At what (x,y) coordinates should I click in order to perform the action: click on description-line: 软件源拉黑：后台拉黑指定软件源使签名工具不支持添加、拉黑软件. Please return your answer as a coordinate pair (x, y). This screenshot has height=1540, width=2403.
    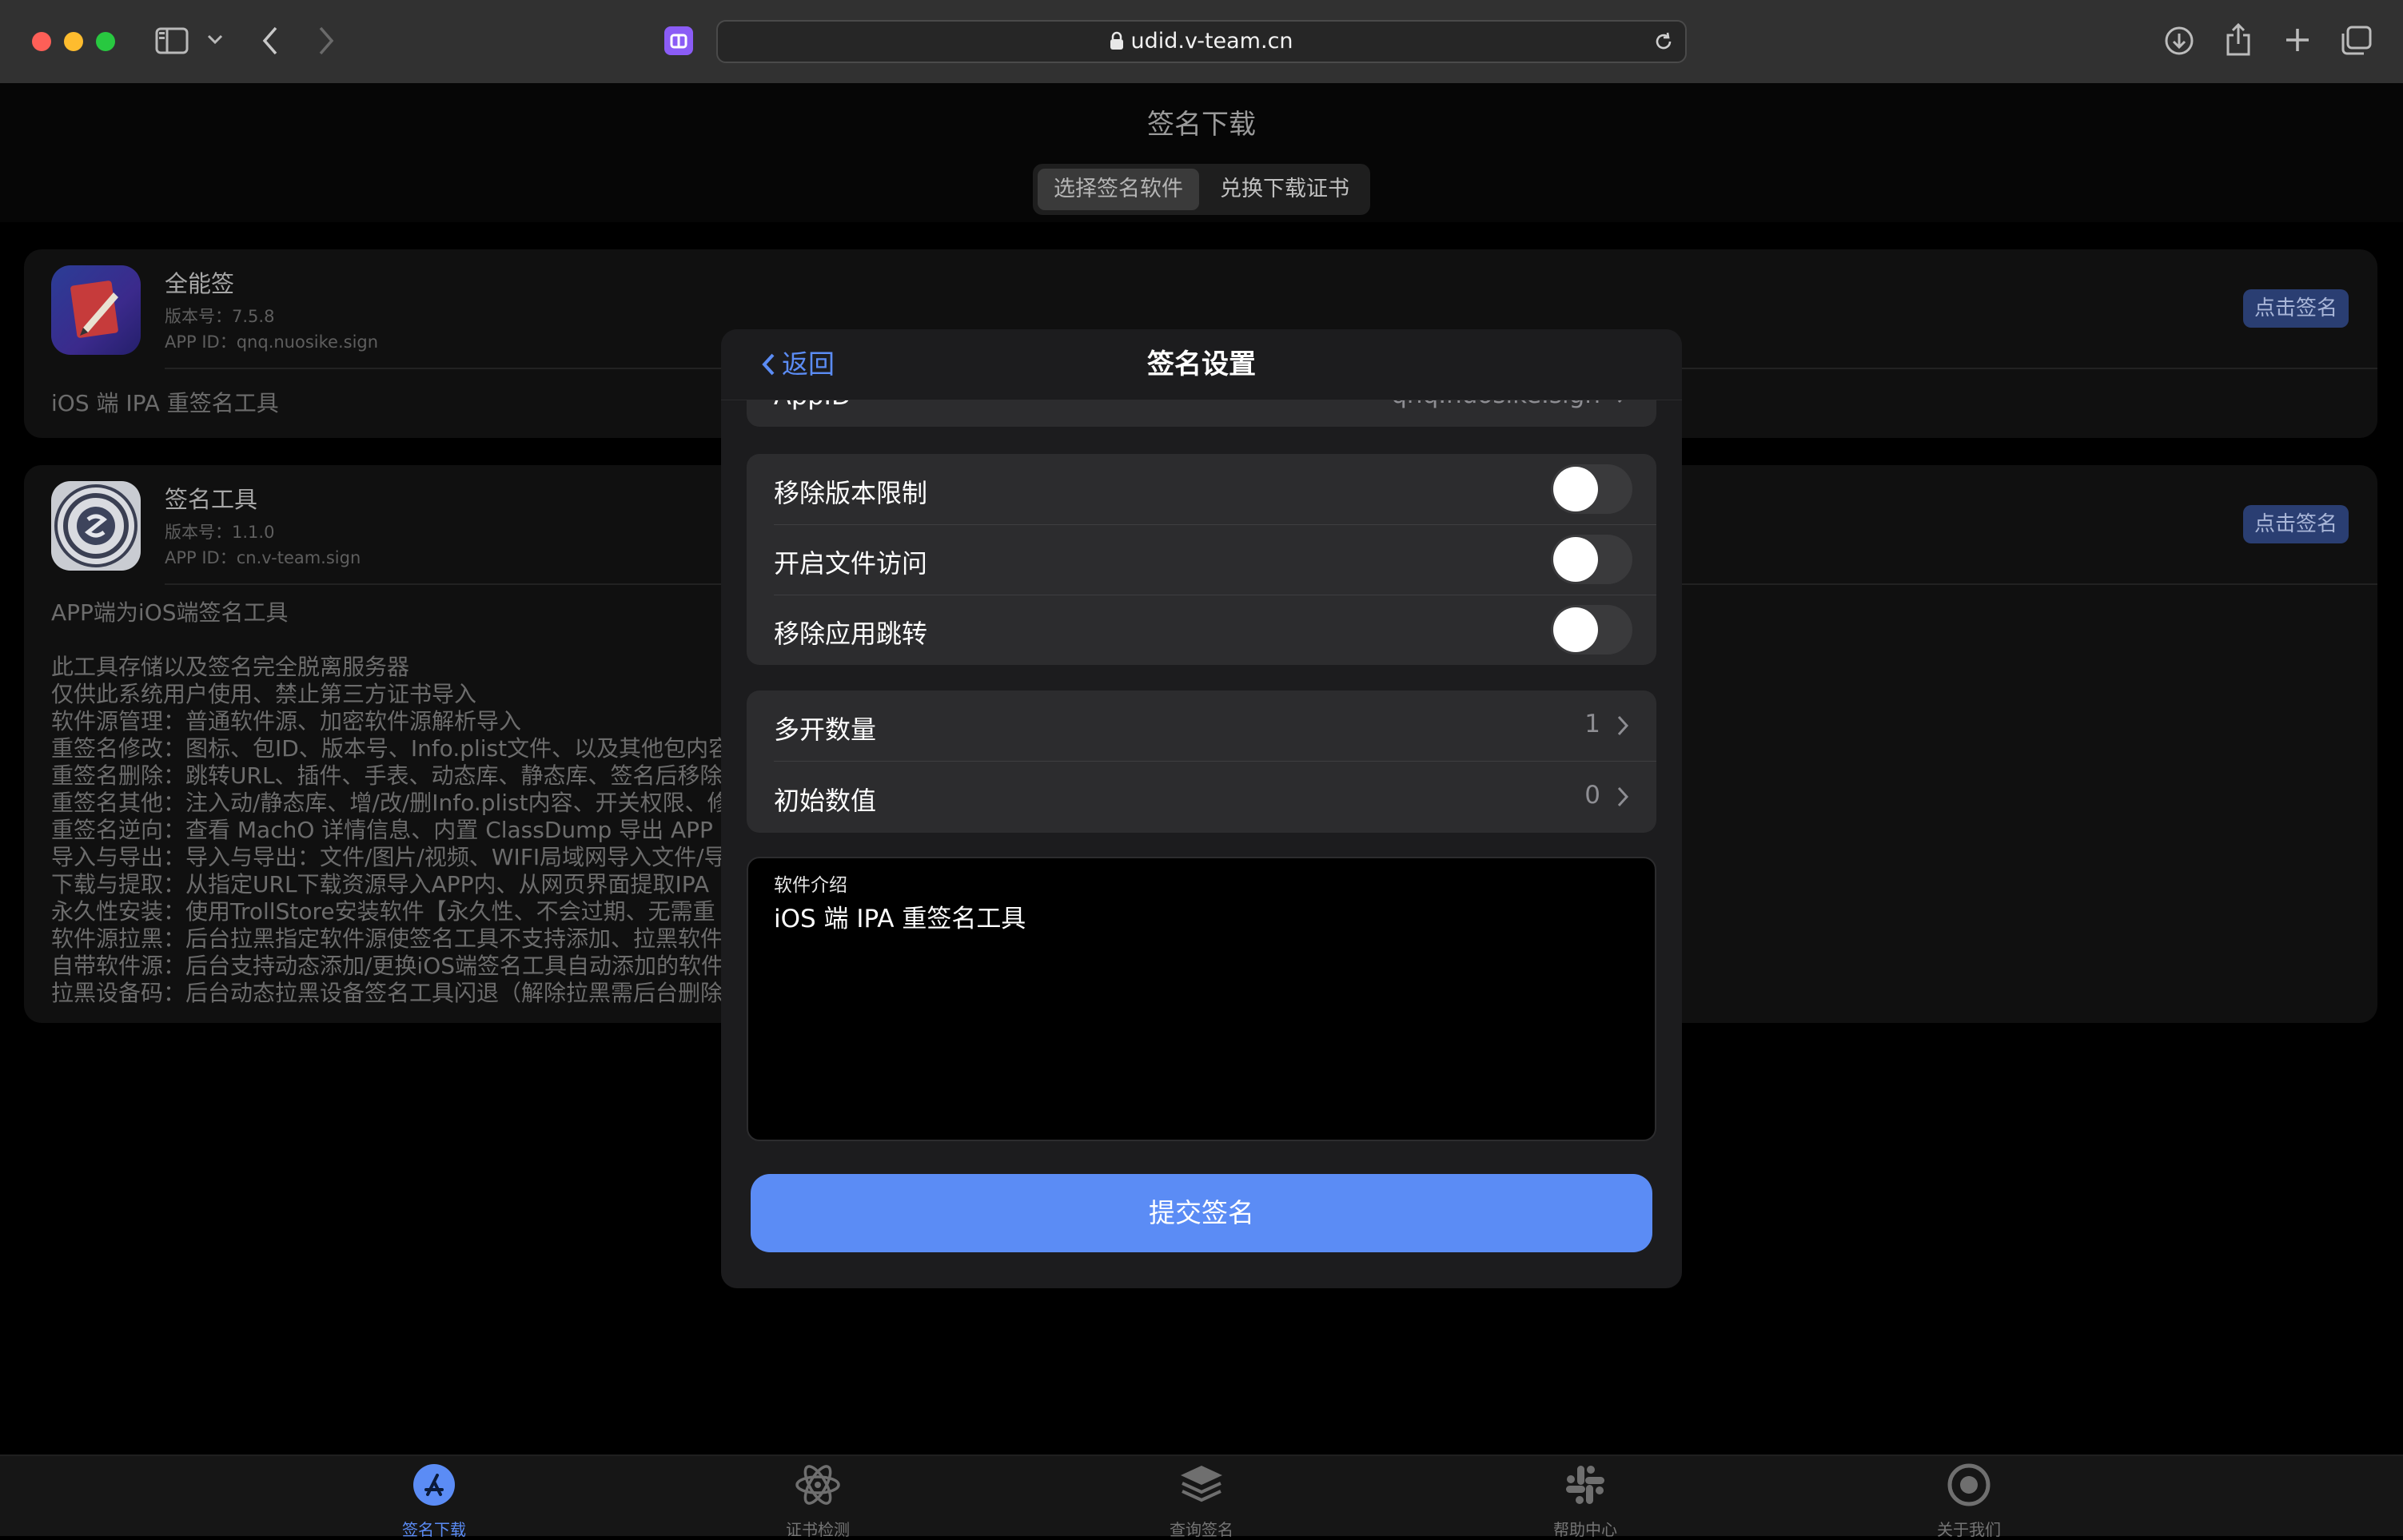
    Looking at the image, I should click on (387, 938).